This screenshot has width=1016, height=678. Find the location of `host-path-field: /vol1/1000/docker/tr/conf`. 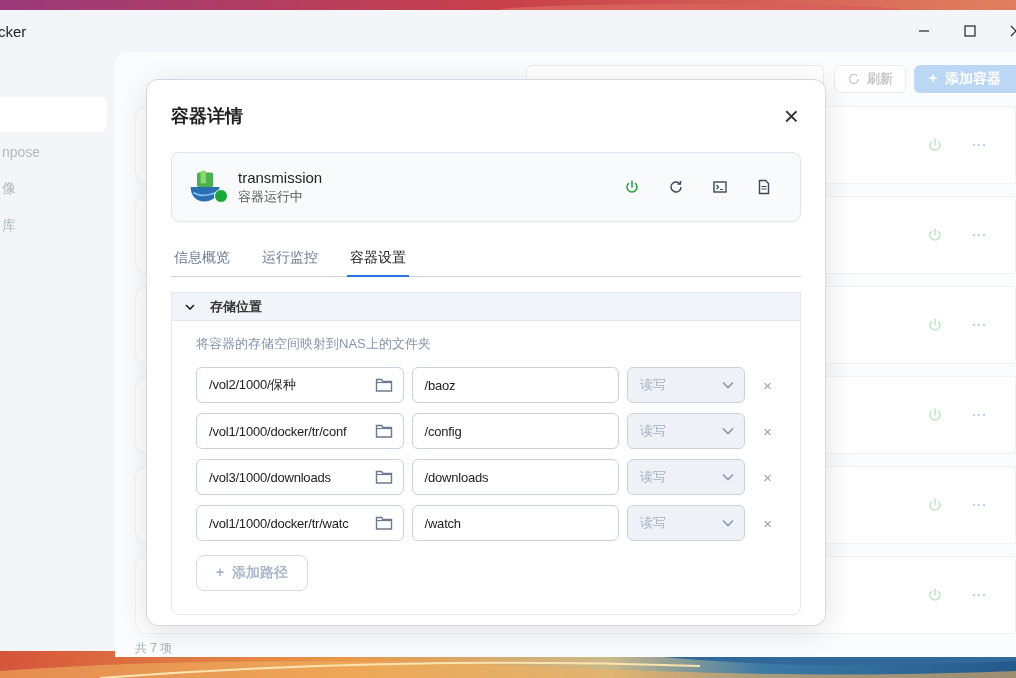

host-path-field: /vol1/1000/docker/tr/conf is located at coordinates (300, 431).